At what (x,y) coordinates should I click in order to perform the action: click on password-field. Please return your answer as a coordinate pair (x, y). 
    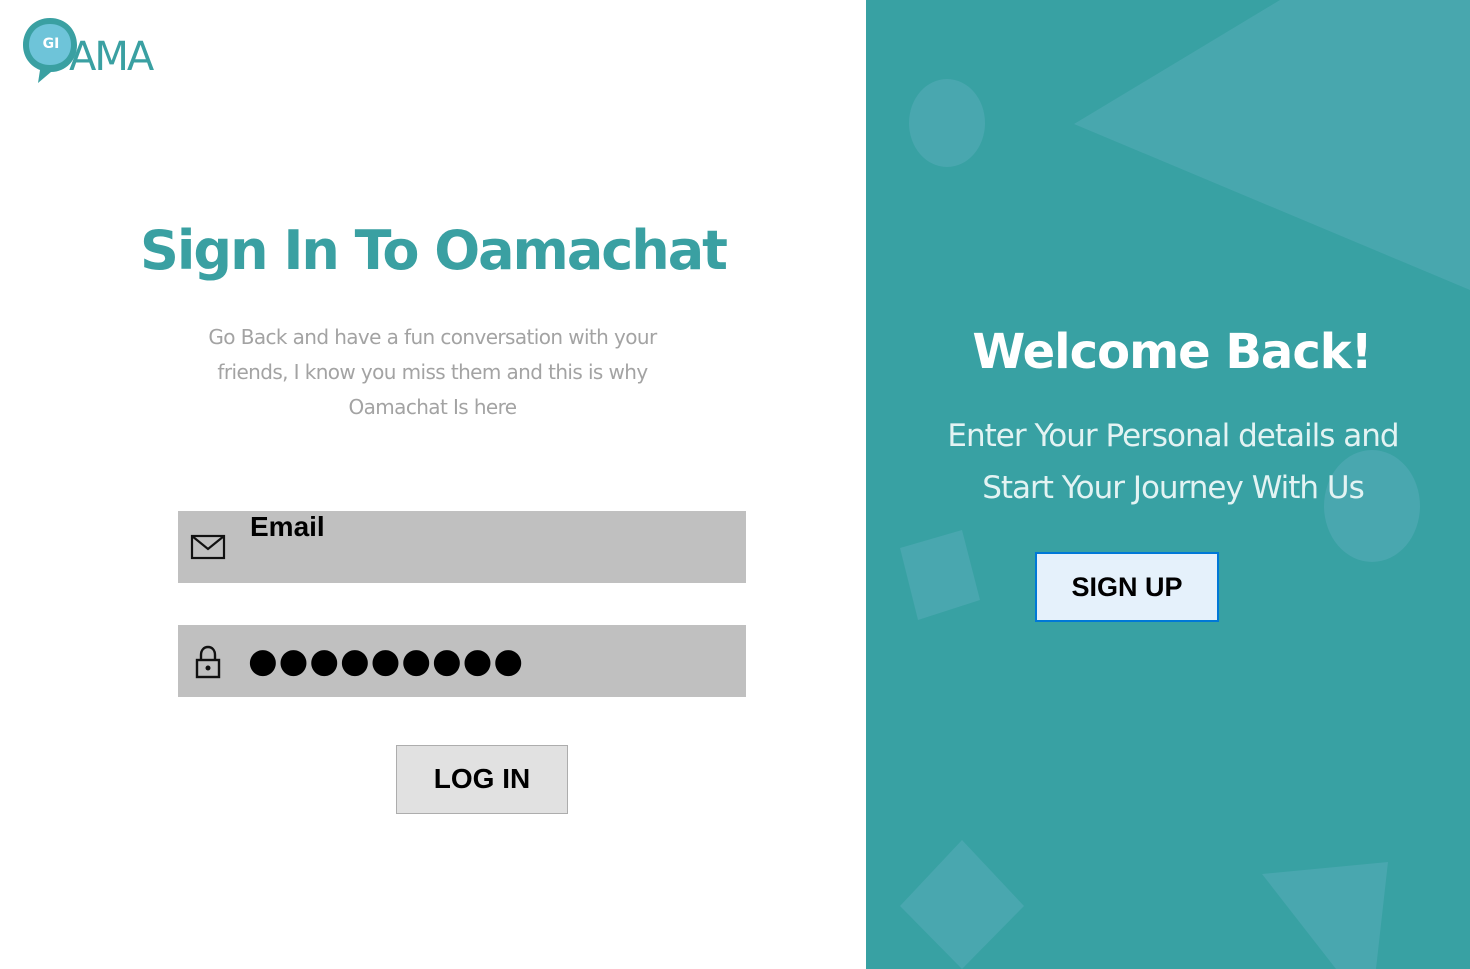
    Looking at the image, I should click on (462, 661).